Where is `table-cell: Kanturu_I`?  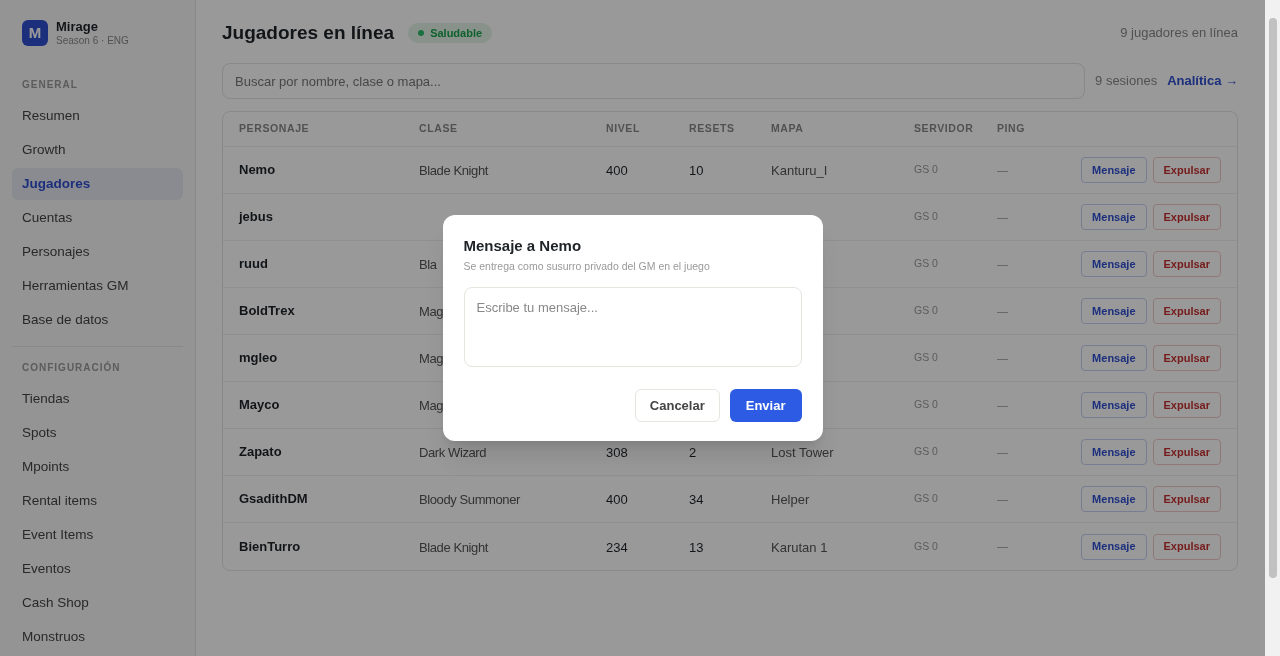 table-cell: Kanturu_I is located at coordinates (799, 170).